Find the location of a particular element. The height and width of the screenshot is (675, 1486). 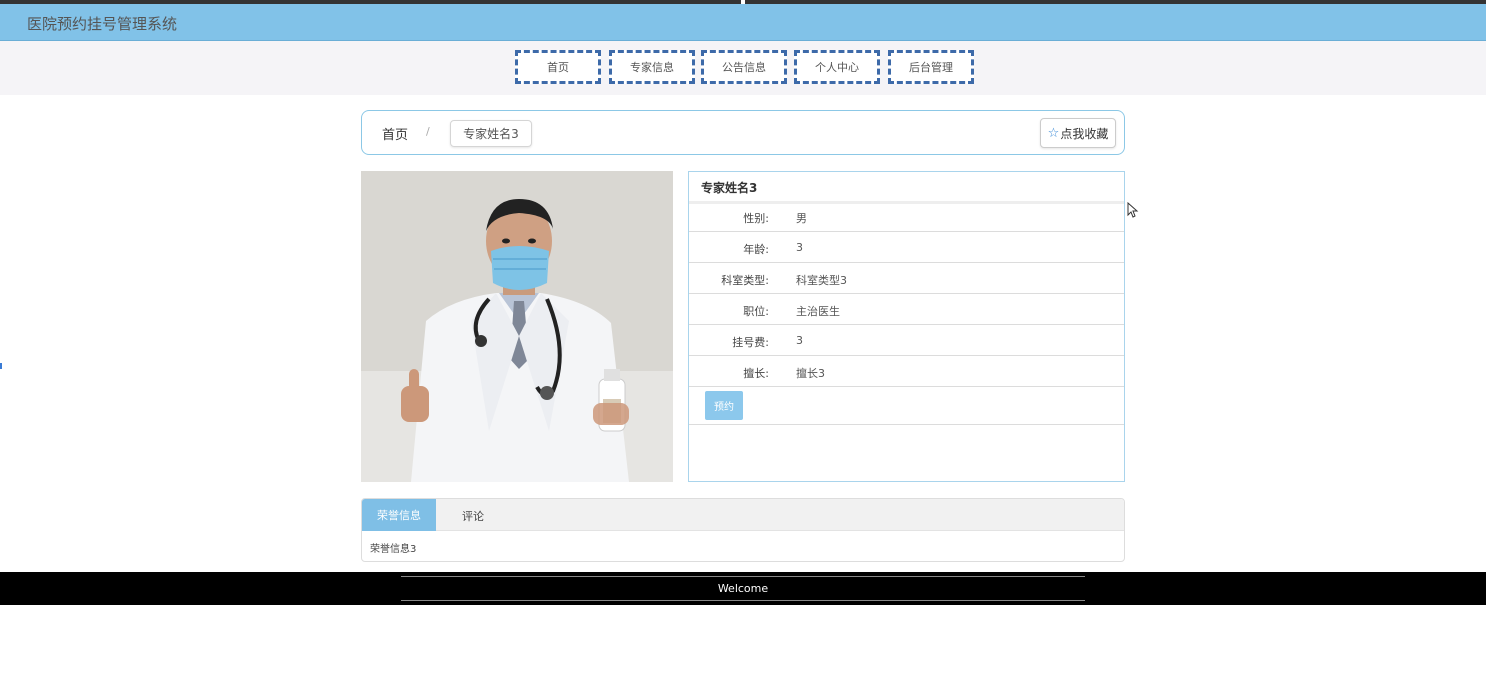

field-value: 科室类型3 is located at coordinates (821, 280).